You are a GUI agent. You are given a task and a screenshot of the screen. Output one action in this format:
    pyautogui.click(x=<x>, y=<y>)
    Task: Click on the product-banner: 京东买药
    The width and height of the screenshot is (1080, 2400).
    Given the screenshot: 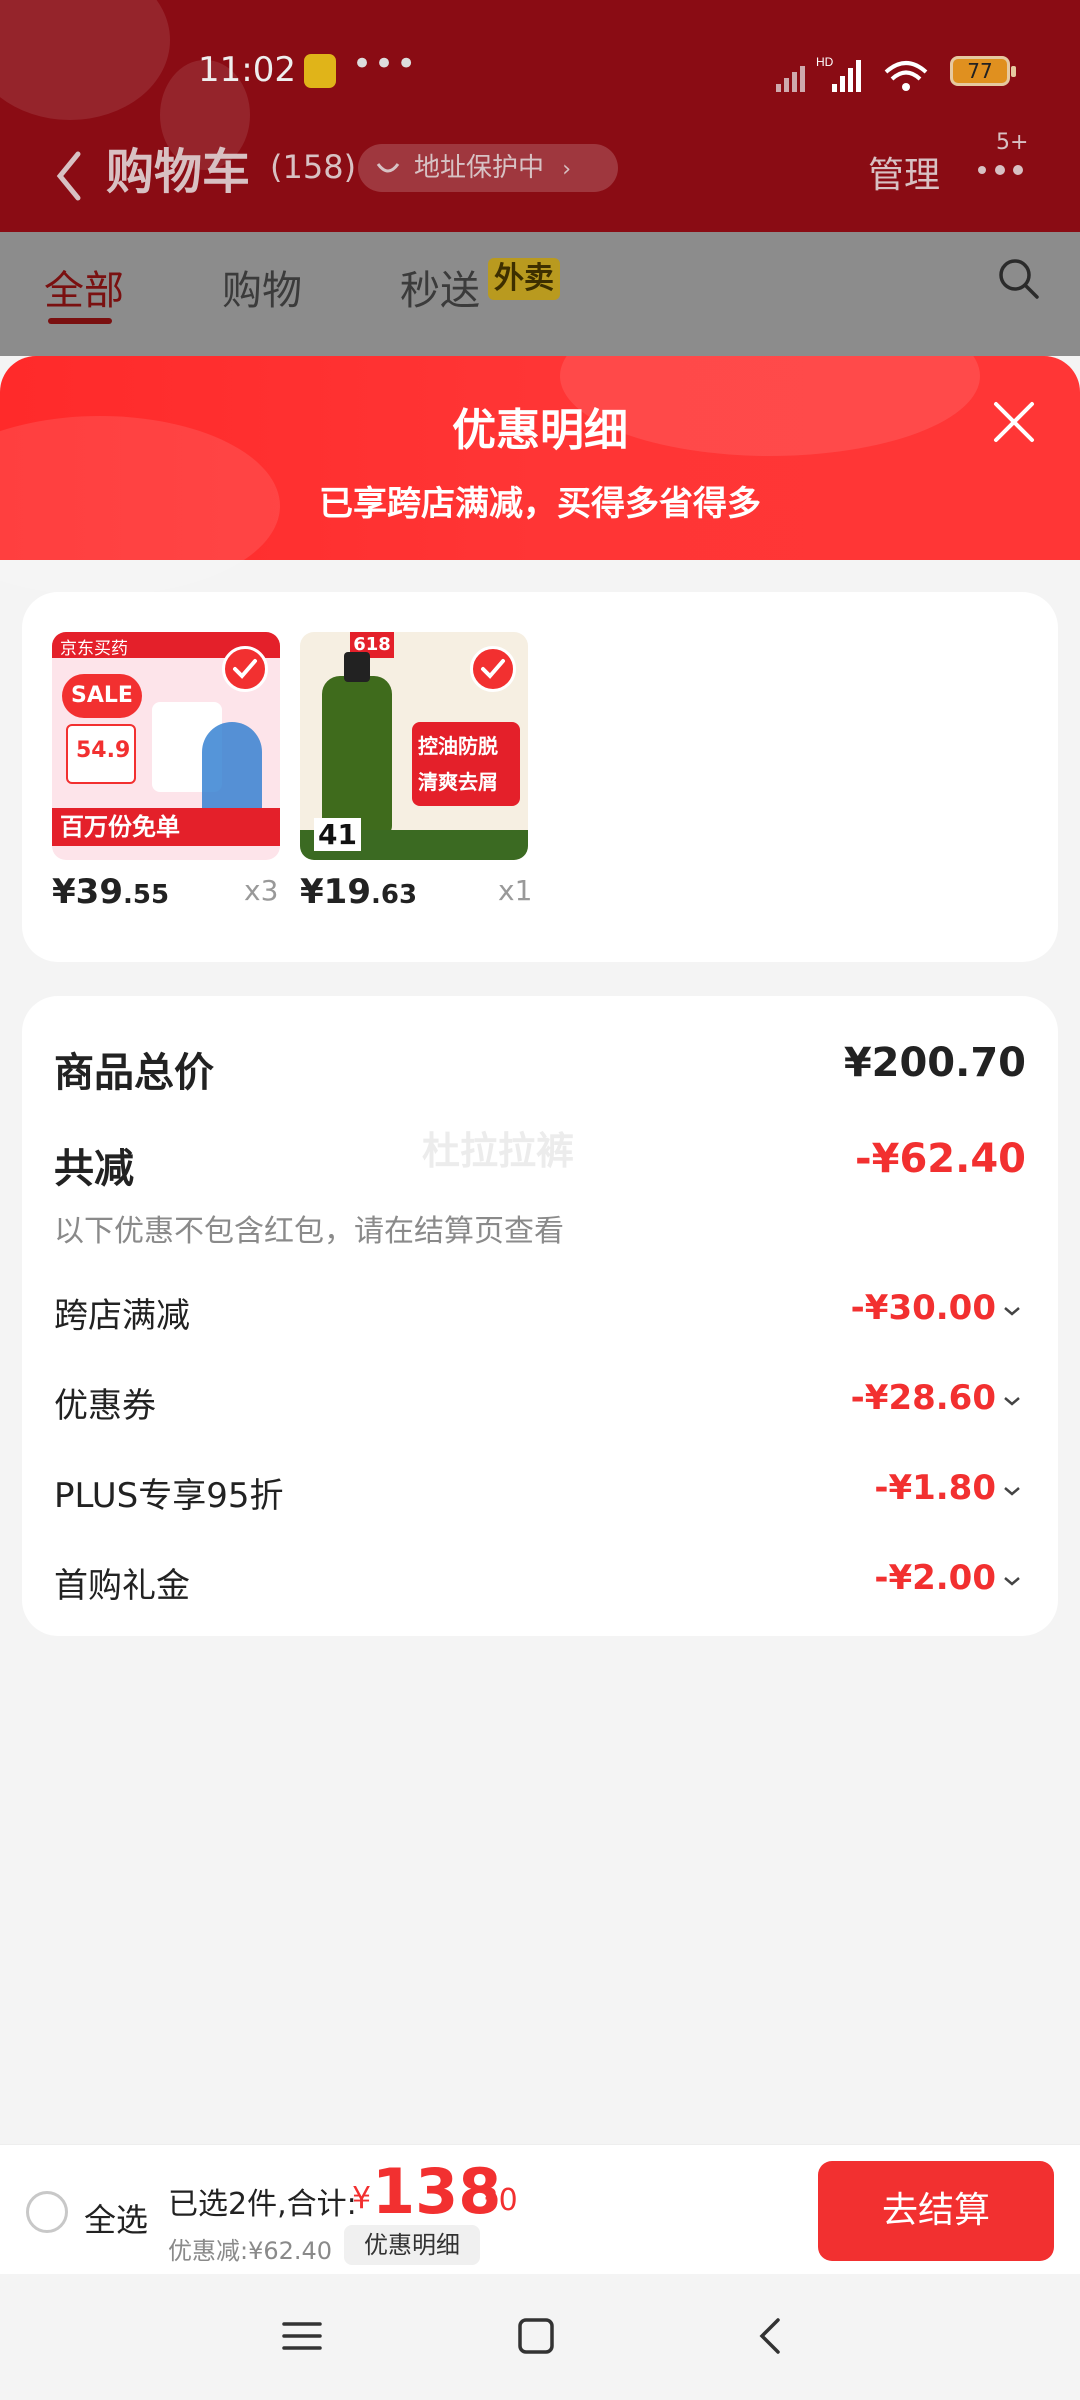 What is the action you would take?
    pyautogui.click(x=94, y=649)
    